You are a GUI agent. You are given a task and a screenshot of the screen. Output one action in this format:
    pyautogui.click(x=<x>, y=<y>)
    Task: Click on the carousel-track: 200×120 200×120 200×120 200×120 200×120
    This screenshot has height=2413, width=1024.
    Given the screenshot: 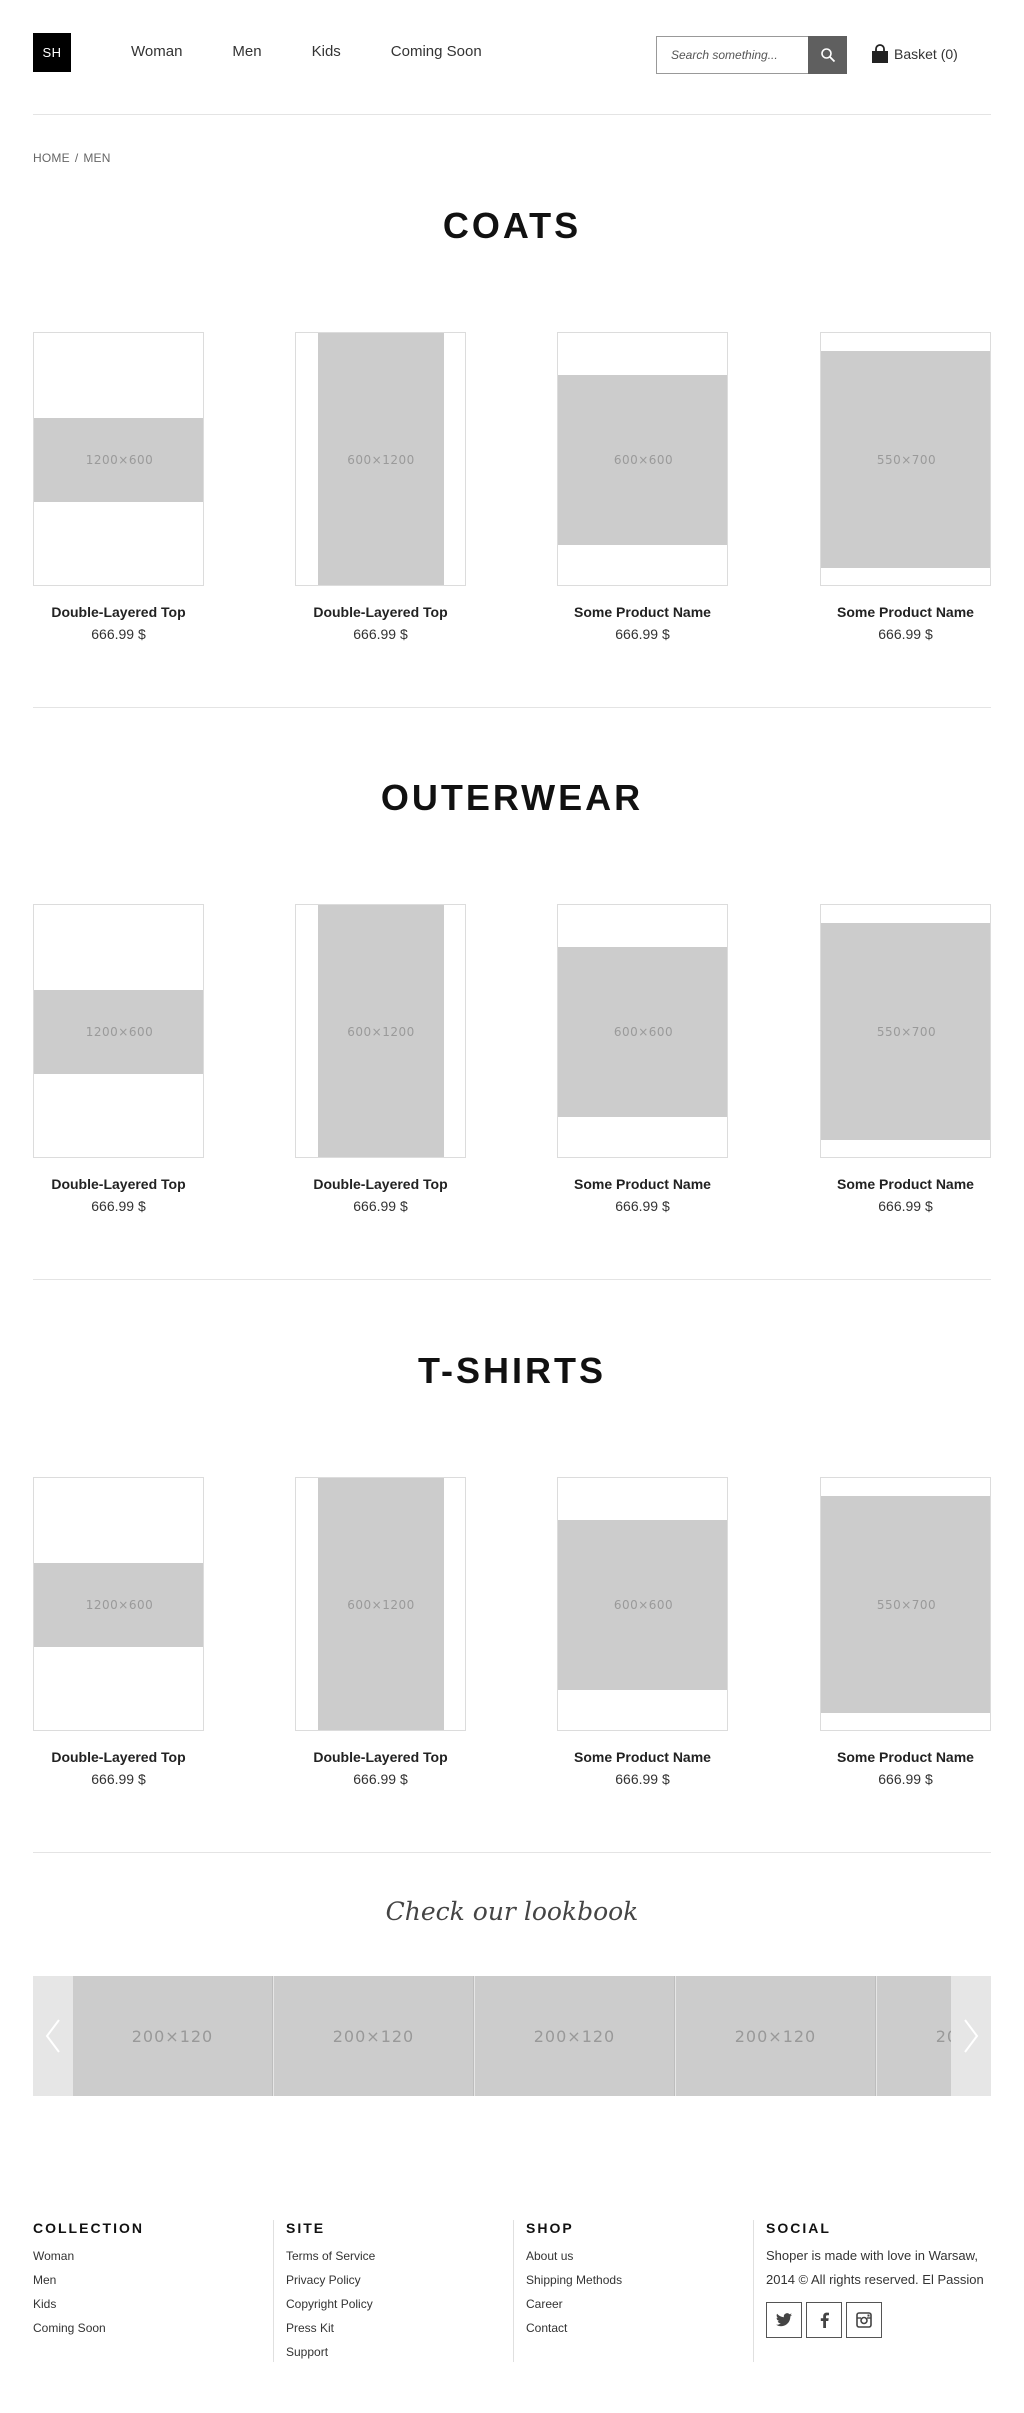 What is the action you would take?
    pyautogui.click(x=512, y=2036)
    